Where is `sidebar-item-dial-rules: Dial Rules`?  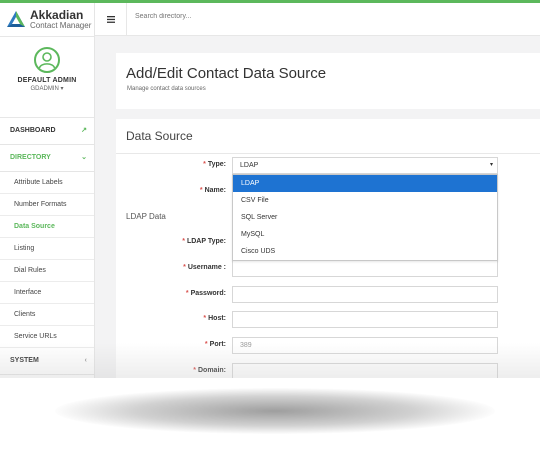 sidebar-item-dial-rules: Dial Rules is located at coordinates (47, 271).